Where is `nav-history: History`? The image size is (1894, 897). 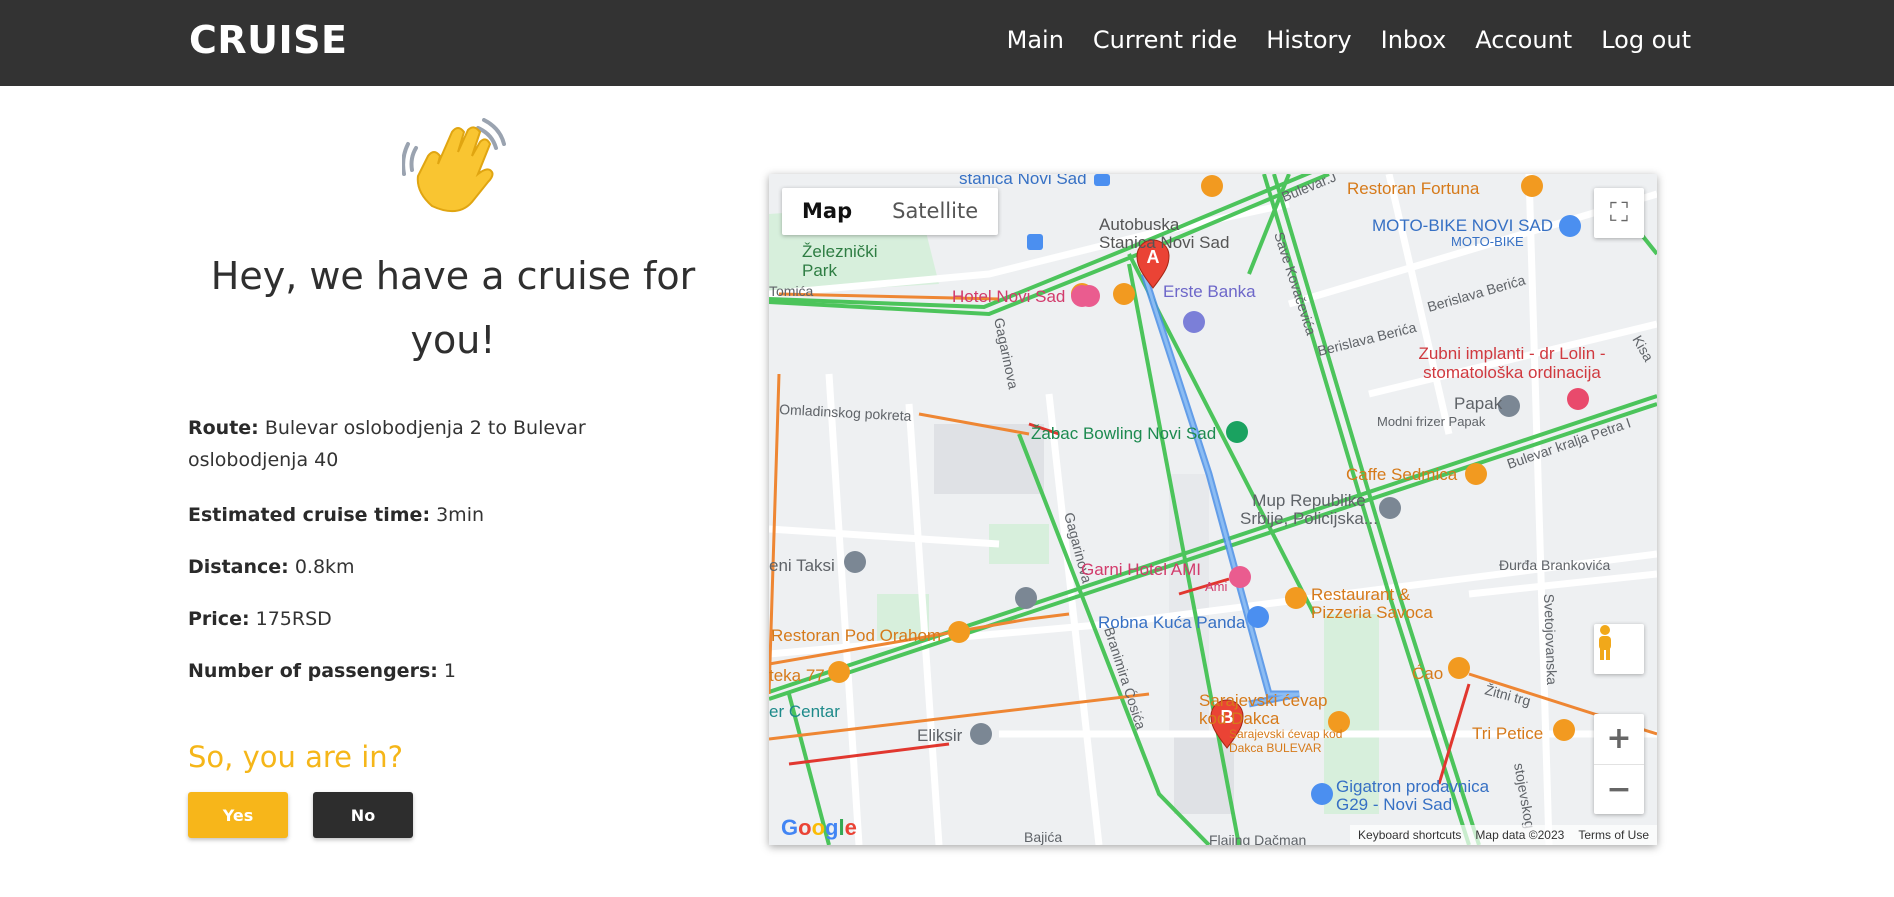 nav-history: History is located at coordinates (1308, 40).